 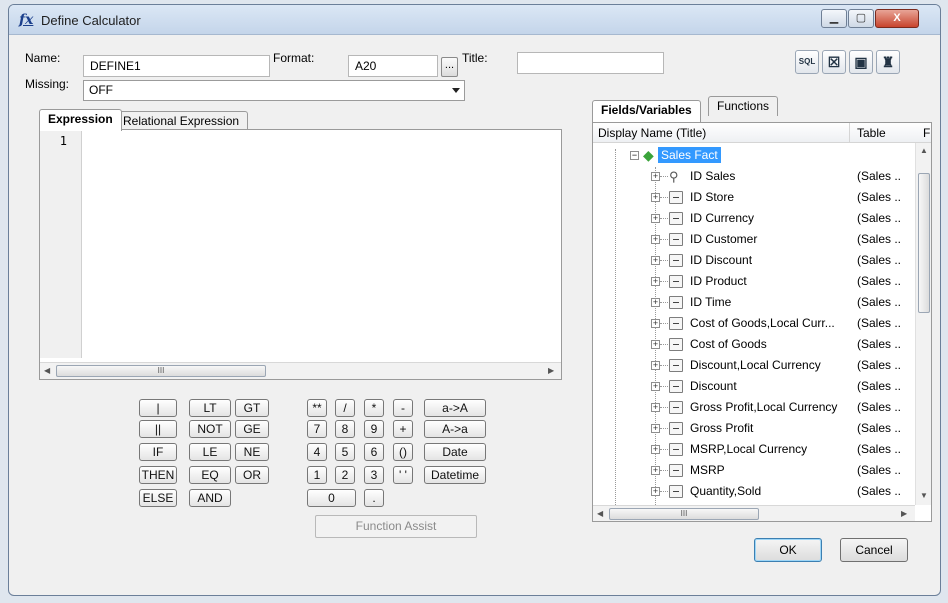 I want to click on tree-field-row: + MSRP,Local Currency (Sales .., so click(x=754, y=449).